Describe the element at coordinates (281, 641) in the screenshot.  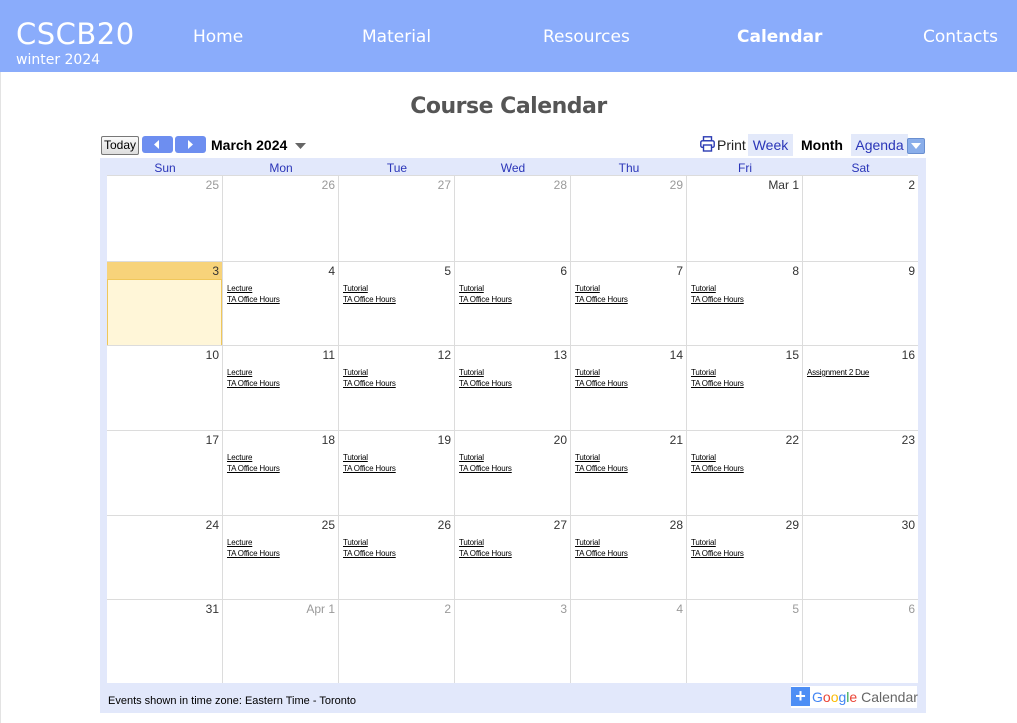
I see `day-cell: Apr 1` at that location.